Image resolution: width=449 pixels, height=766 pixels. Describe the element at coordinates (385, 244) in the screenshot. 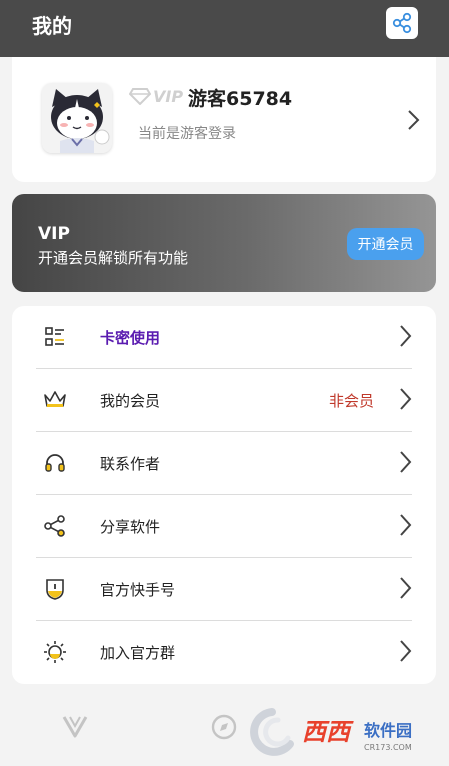

I see `open-membership-button: 开通会员` at that location.